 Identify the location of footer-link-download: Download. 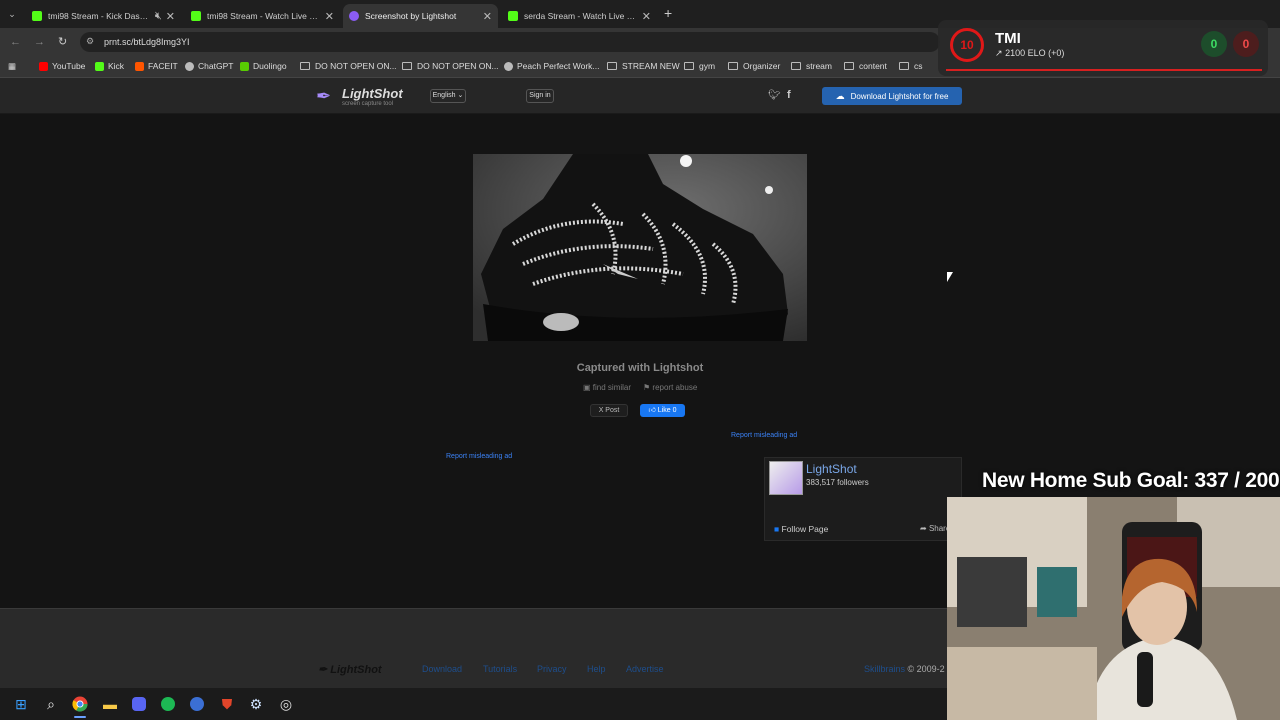
(442, 669).